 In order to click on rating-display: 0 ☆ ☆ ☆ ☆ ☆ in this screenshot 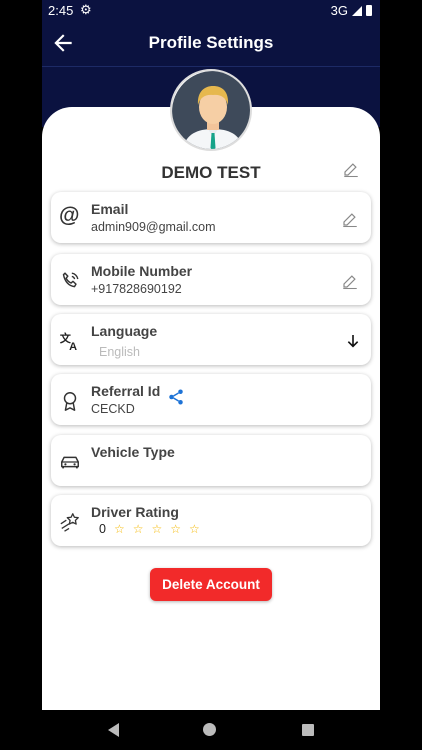, I will do `click(153, 529)`.